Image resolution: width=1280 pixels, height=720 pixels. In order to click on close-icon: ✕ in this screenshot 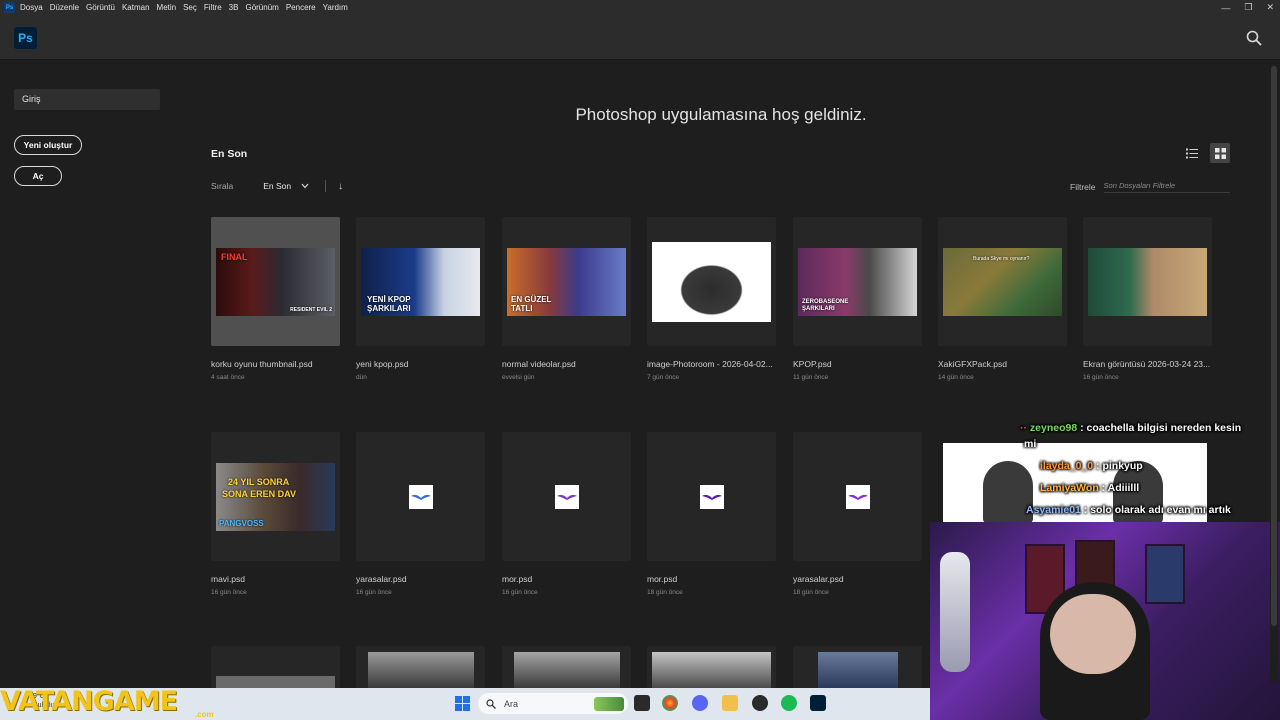, I will do `click(1270, 7)`.